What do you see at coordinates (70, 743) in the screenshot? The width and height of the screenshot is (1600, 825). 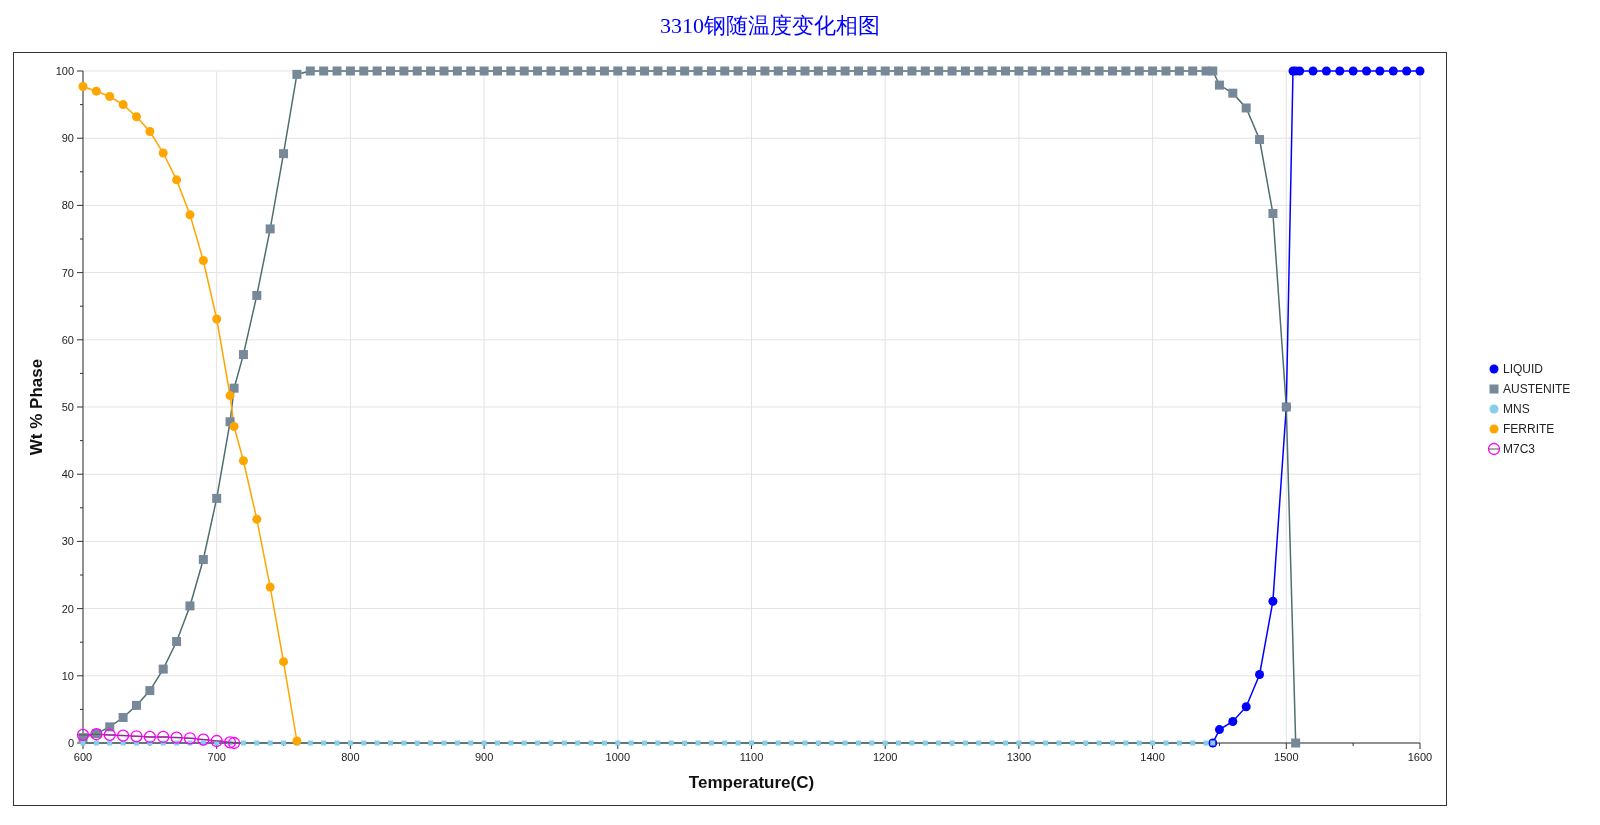 I see `tick-label: 0` at bounding box center [70, 743].